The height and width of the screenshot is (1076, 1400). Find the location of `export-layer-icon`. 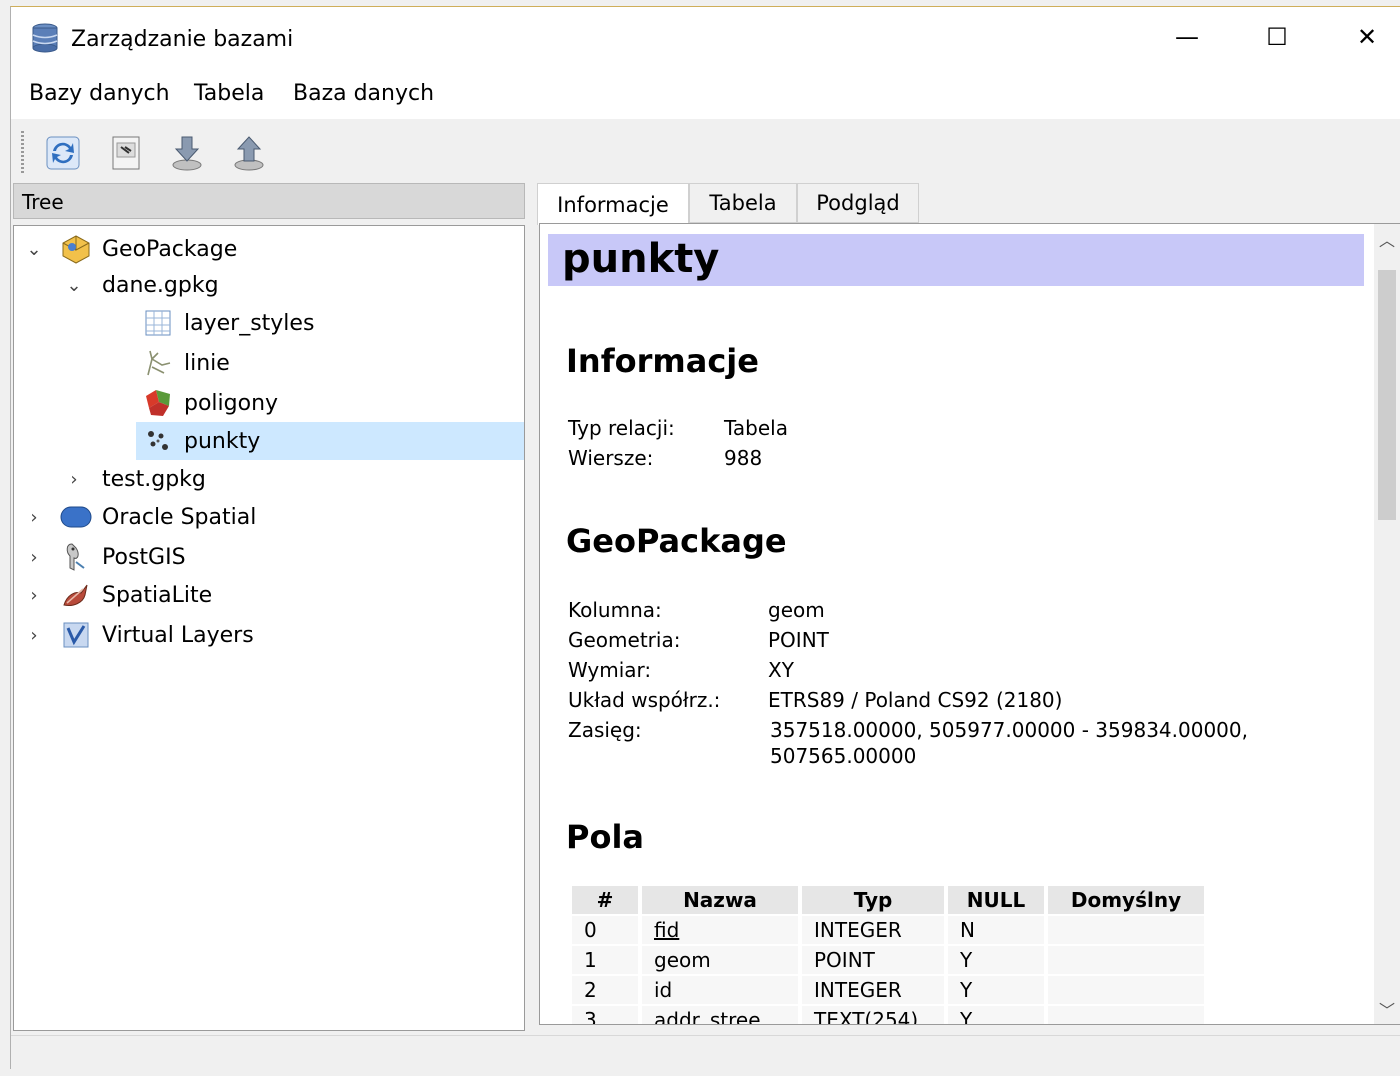

export-layer-icon is located at coordinates (249, 153).